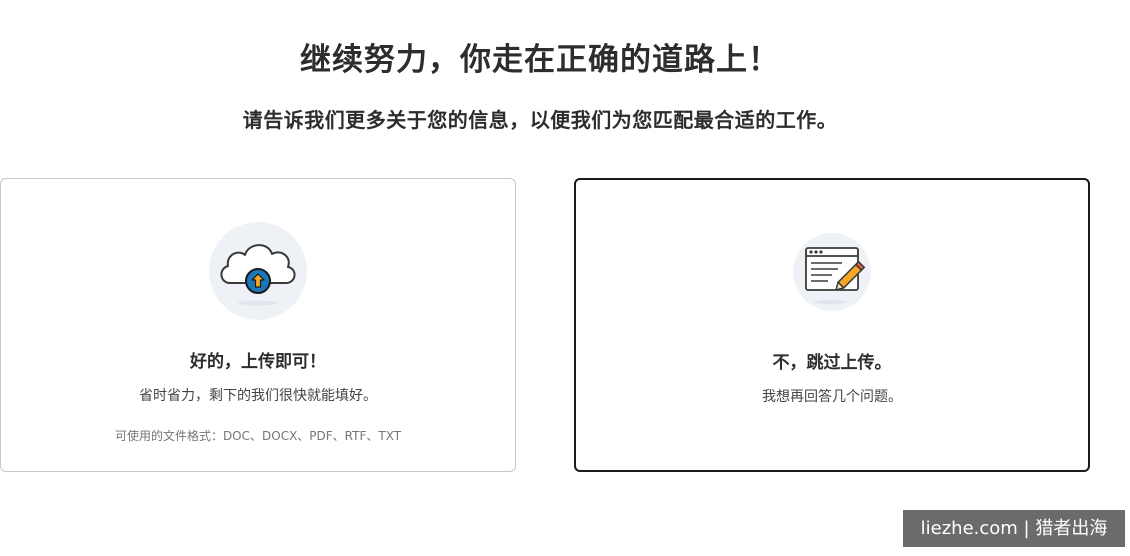  I want to click on skip-card-description: 我想再回答几个问题。, so click(832, 397).